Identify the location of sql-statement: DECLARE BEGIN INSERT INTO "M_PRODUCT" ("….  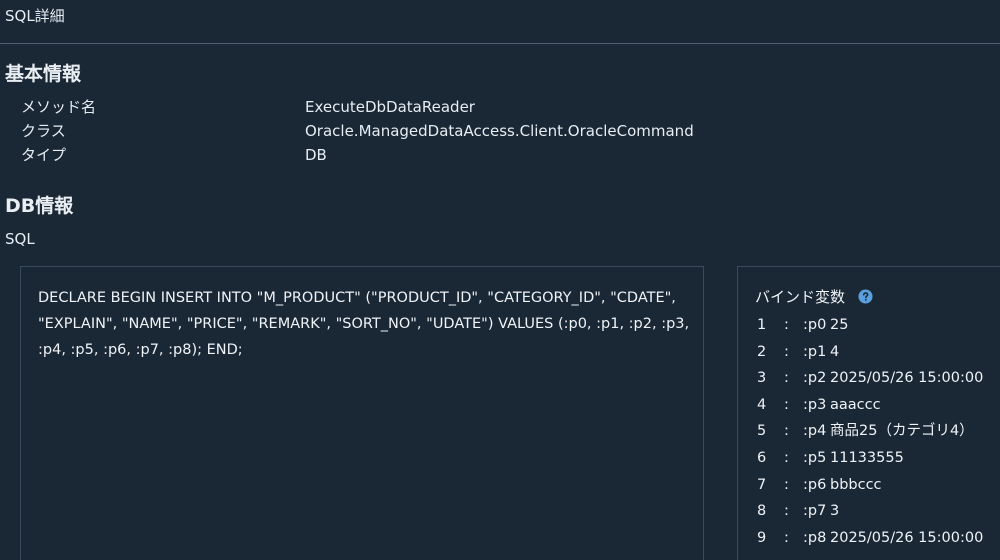
(364, 324).